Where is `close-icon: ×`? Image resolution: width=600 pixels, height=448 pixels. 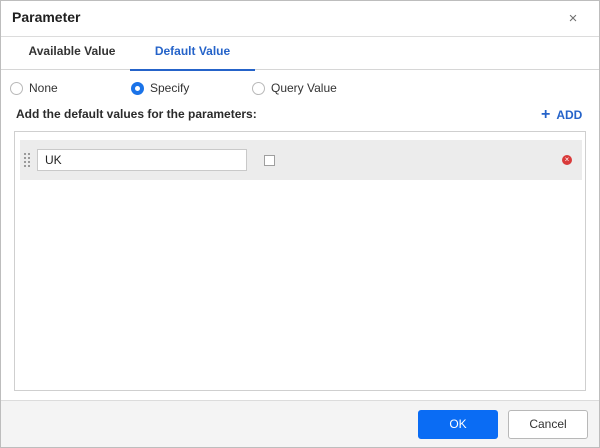 close-icon: × is located at coordinates (573, 19).